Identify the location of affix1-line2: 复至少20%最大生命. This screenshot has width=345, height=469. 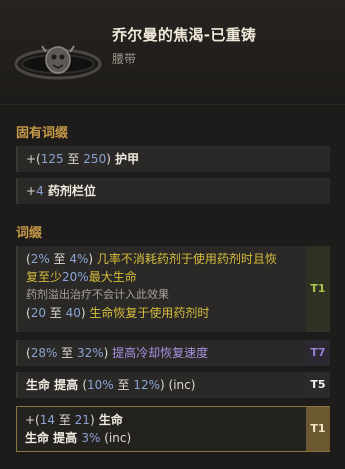
(164, 277).